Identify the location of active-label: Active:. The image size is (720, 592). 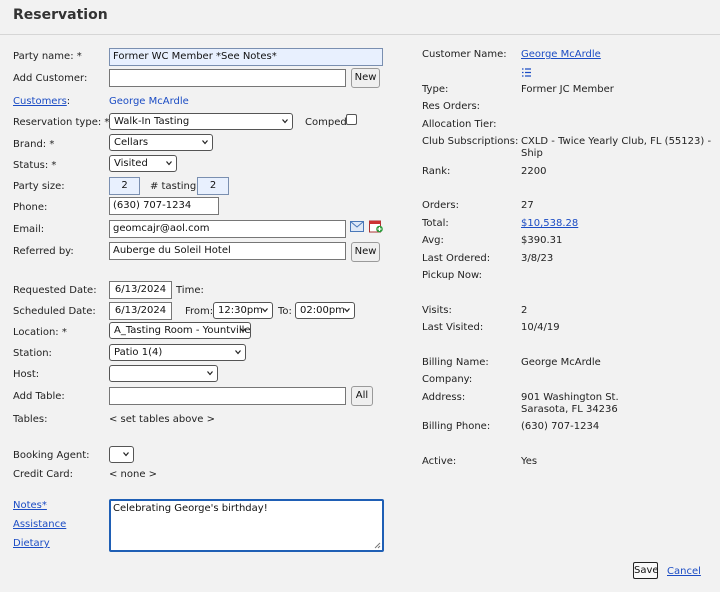
(439, 461).